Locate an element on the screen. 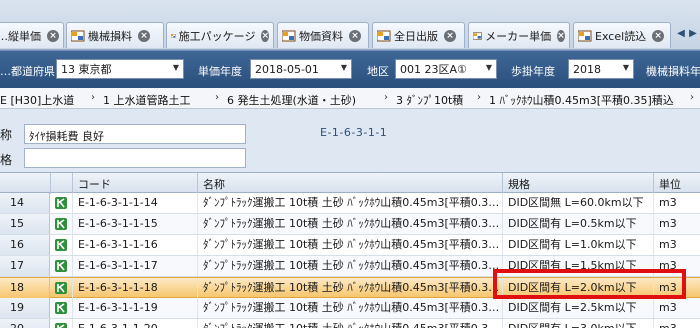  name-input: ﾀｲﾔ損耗費 良好 is located at coordinates (135, 134).